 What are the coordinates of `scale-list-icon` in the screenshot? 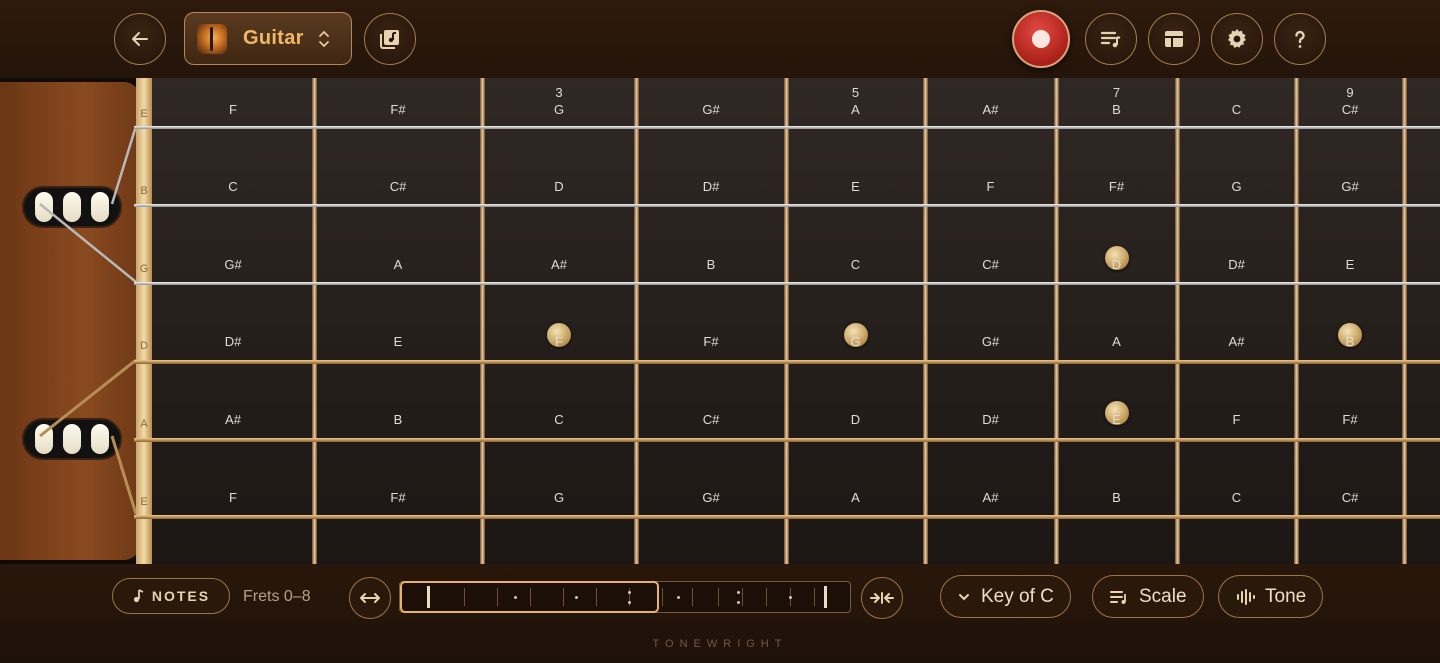 It's located at (1118, 597).